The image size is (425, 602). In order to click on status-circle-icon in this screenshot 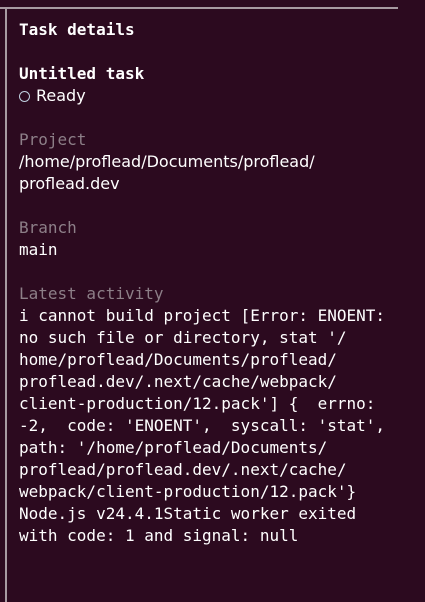, I will do `click(24, 96)`.